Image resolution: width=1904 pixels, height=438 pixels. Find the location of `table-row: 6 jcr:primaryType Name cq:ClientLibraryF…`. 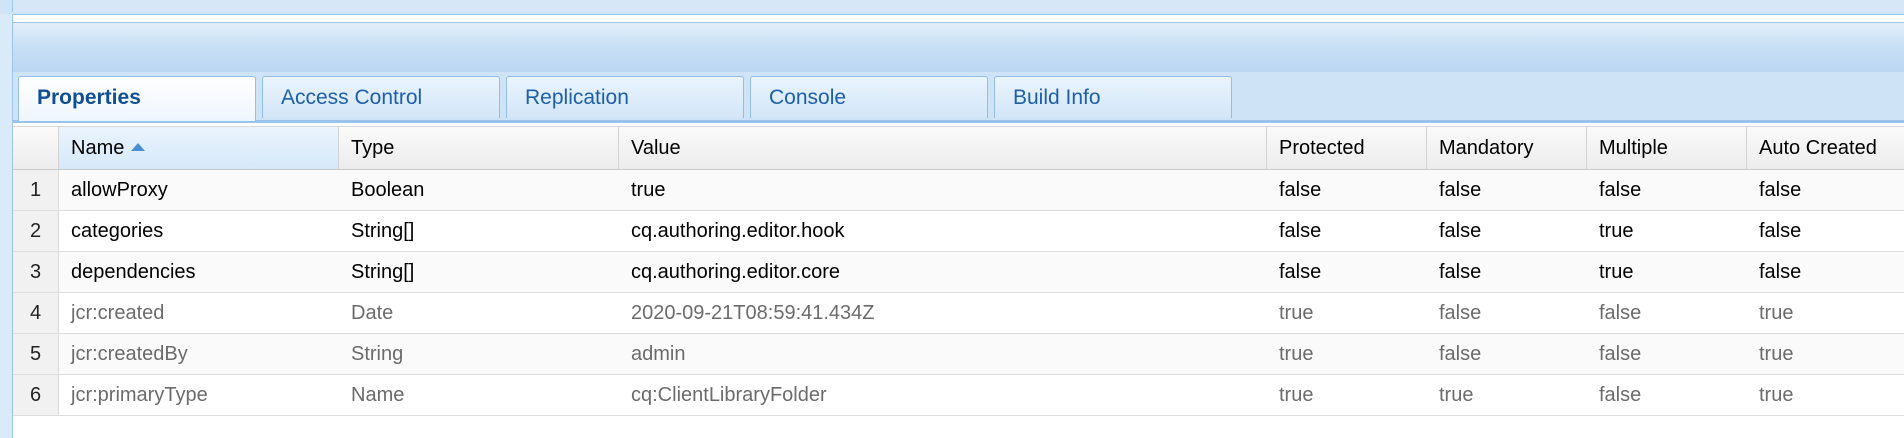

table-row: 6 jcr:primaryType Name cq:ClientLibraryF… is located at coordinates (958, 395).